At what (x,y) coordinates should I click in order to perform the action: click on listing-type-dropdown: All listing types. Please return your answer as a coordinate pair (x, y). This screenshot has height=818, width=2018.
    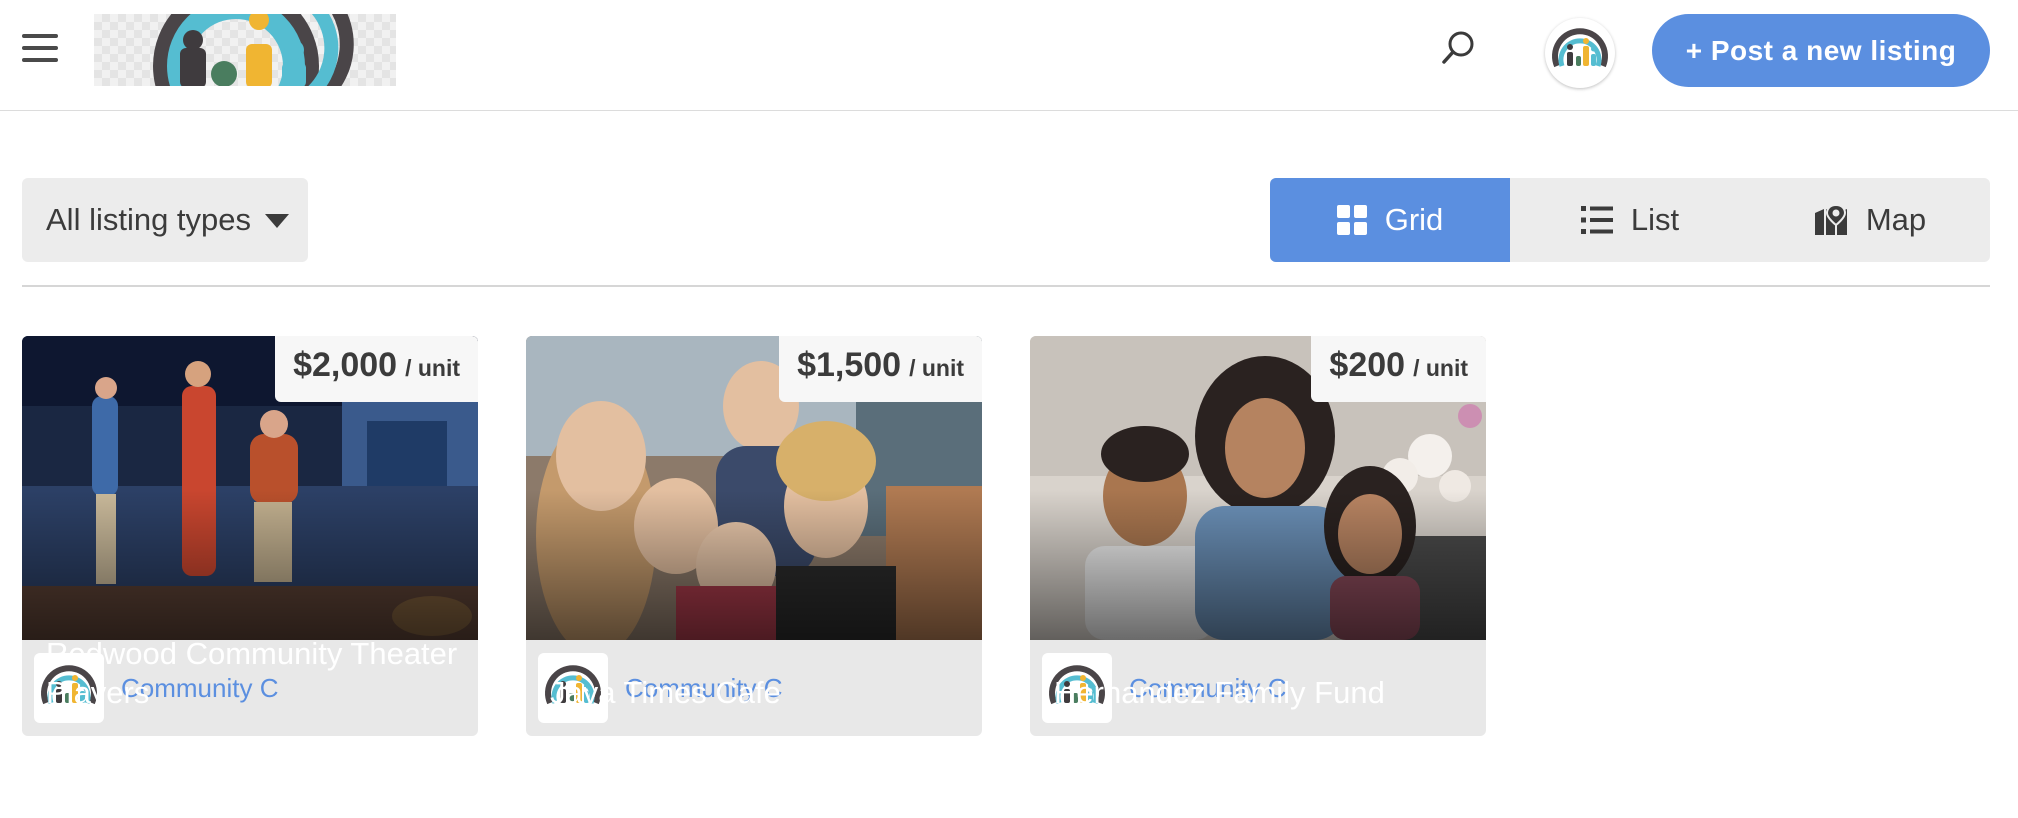
    Looking at the image, I should click on (165, 220).